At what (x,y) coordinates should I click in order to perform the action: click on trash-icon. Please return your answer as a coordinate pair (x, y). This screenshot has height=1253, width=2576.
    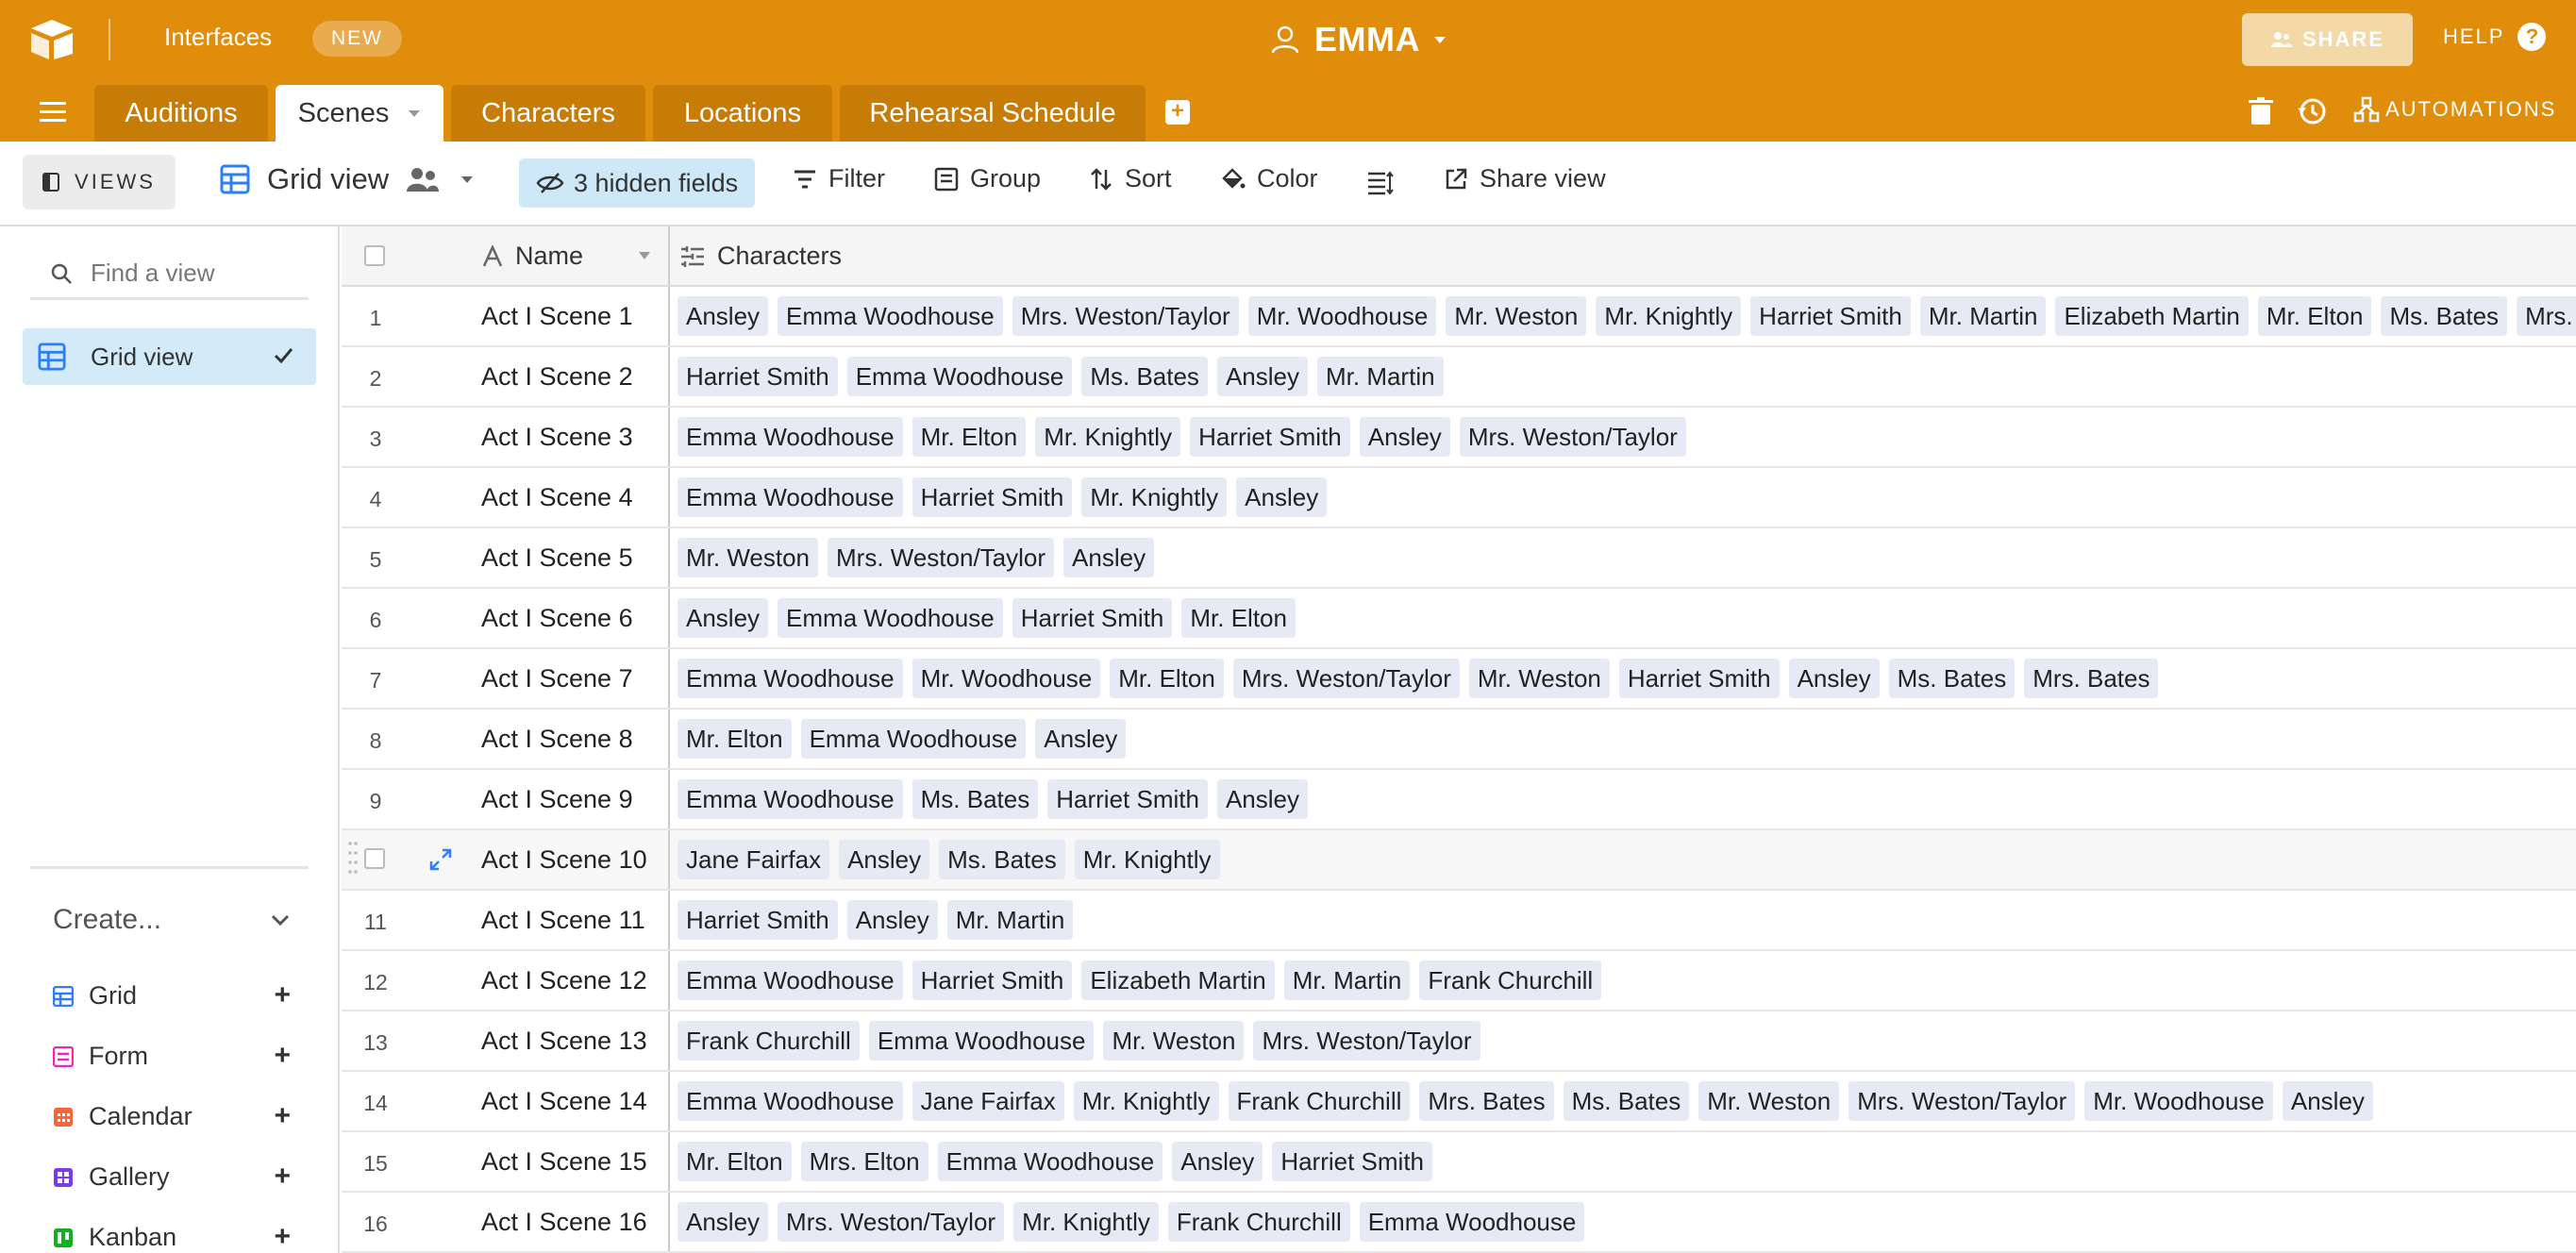
    Looking at the image, I should click on (2261, 111).